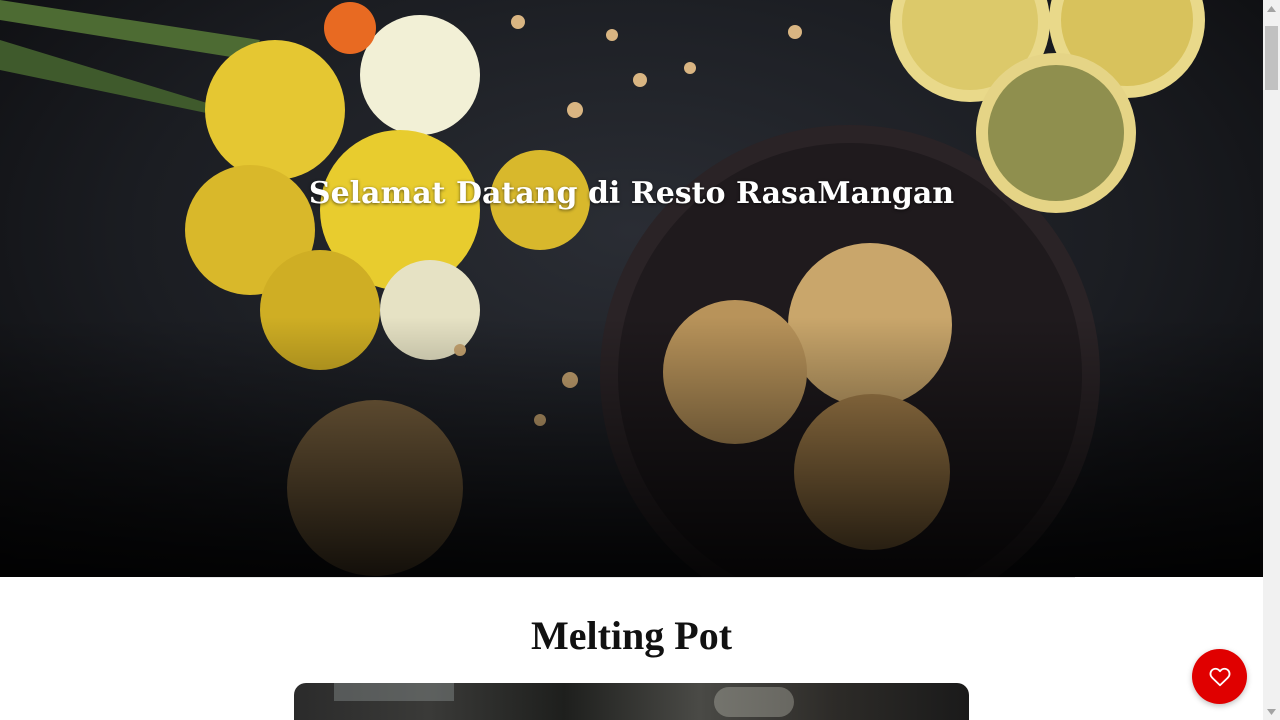 Image resolution: width=1280 pixels, height=720 pixels. What do you see at coordinates (631, 701) in the screenshot?
I see `restaurant-image` at bounding box center [631, 701].